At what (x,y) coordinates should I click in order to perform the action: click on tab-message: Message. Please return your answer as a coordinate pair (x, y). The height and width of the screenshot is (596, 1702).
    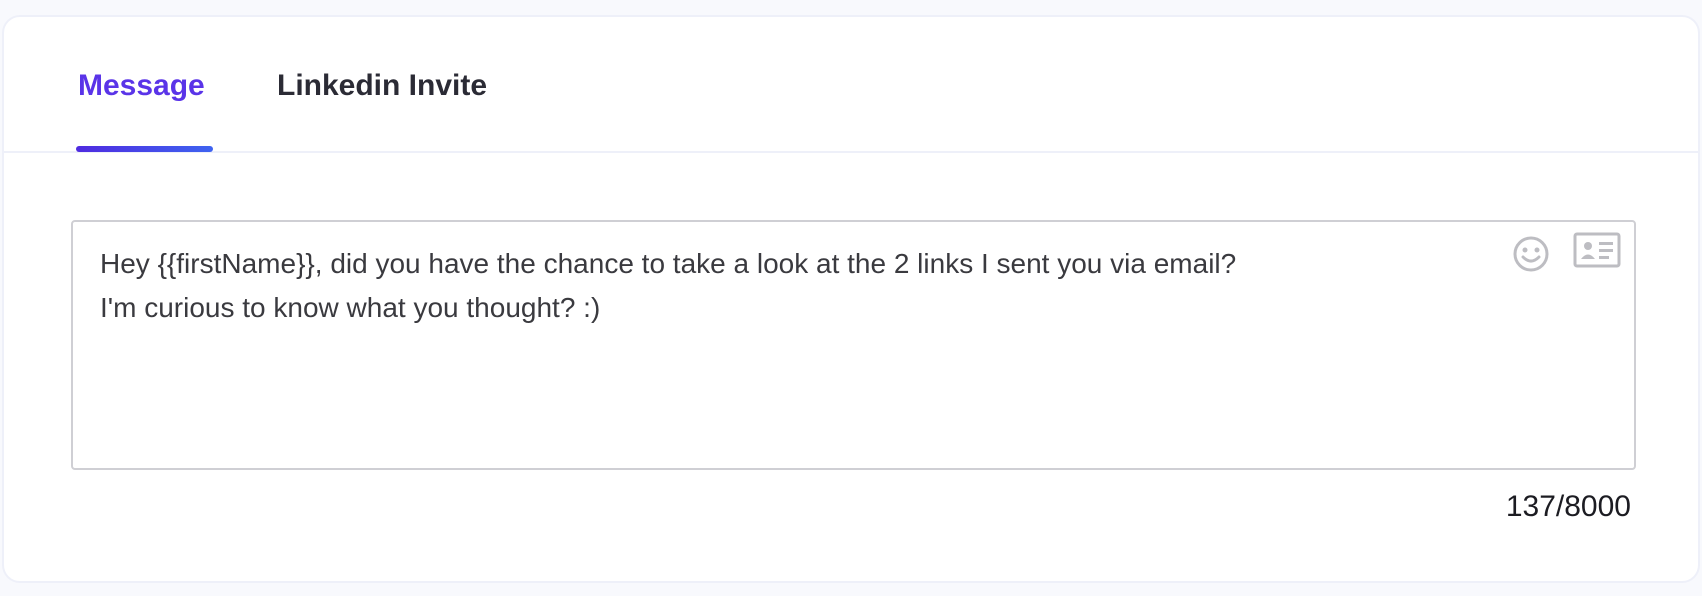
    Looking at the image, I should click on (141, 86).